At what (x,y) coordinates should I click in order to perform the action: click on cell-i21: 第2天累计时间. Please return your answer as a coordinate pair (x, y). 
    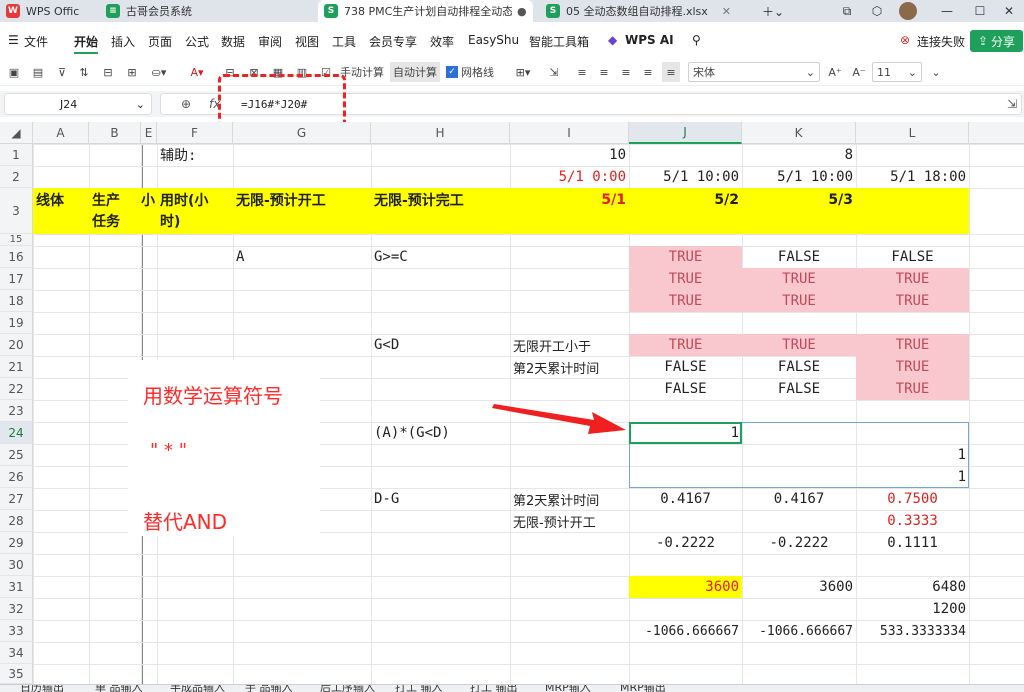
    Looking at the image, I should click on (569, 367).